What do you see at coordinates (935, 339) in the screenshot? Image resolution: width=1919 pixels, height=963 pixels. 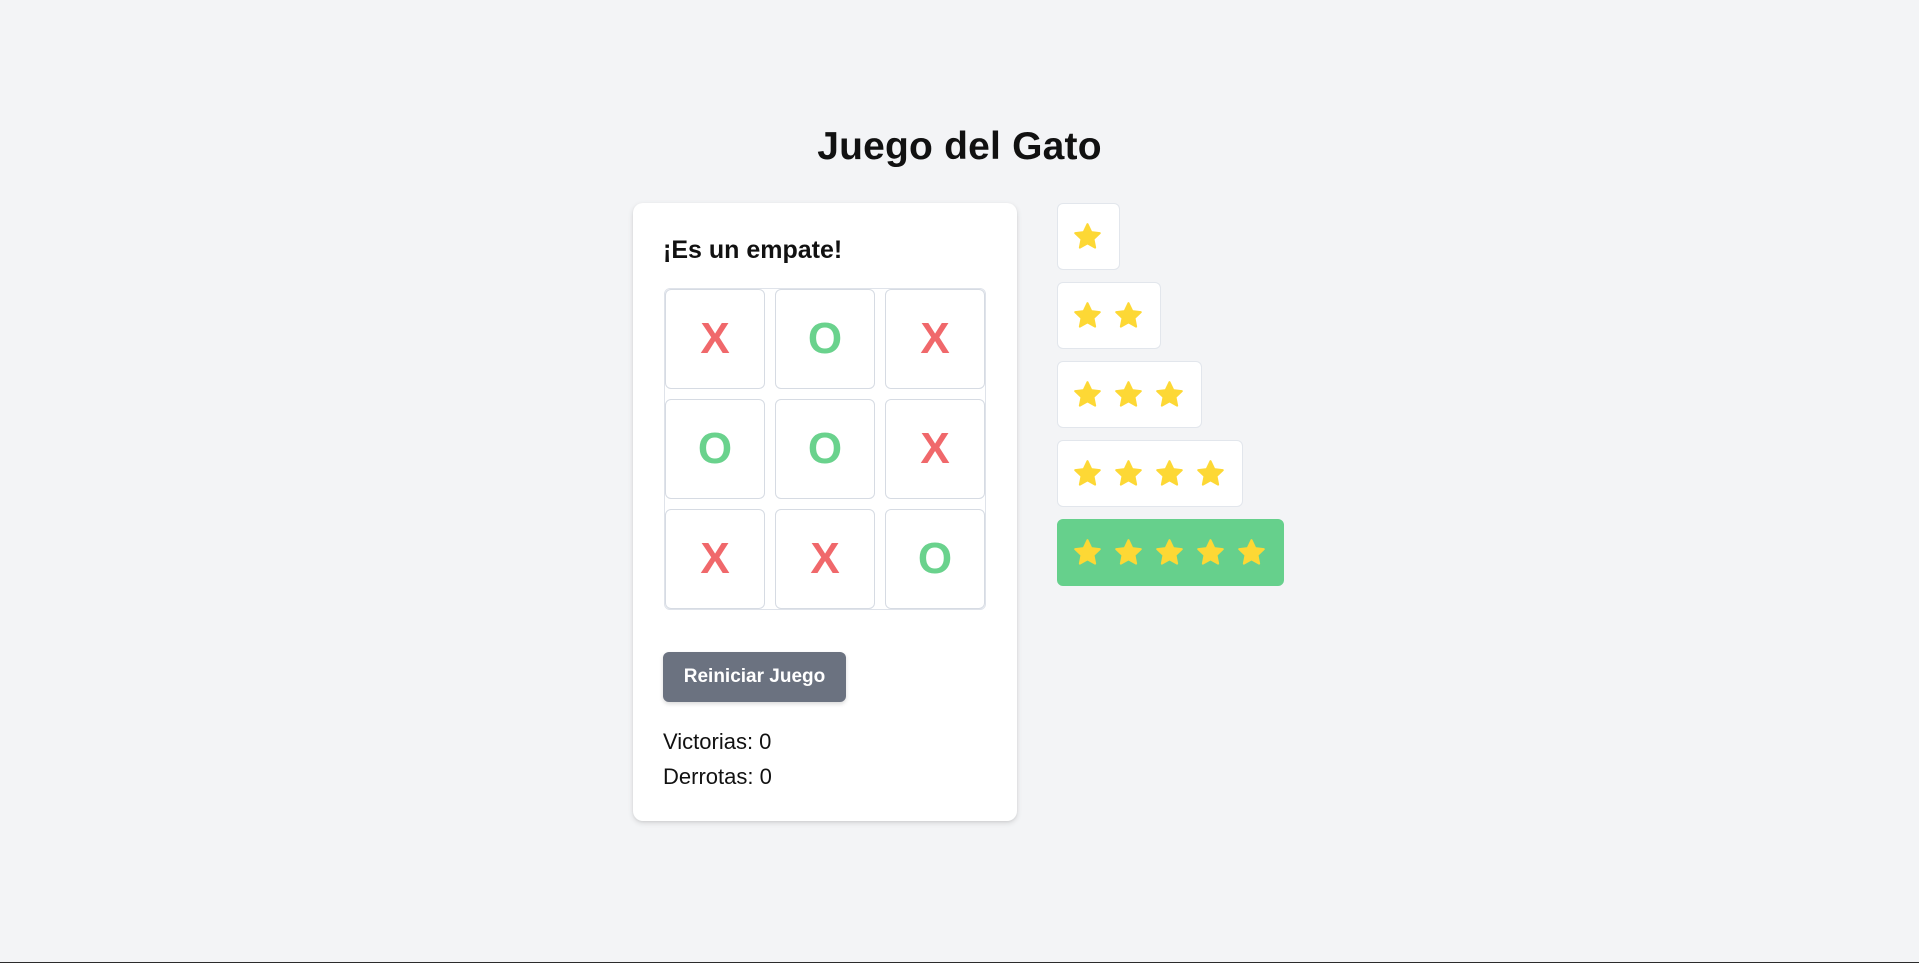 I see `board-cell-3: X` at bounding box center [935, 339].